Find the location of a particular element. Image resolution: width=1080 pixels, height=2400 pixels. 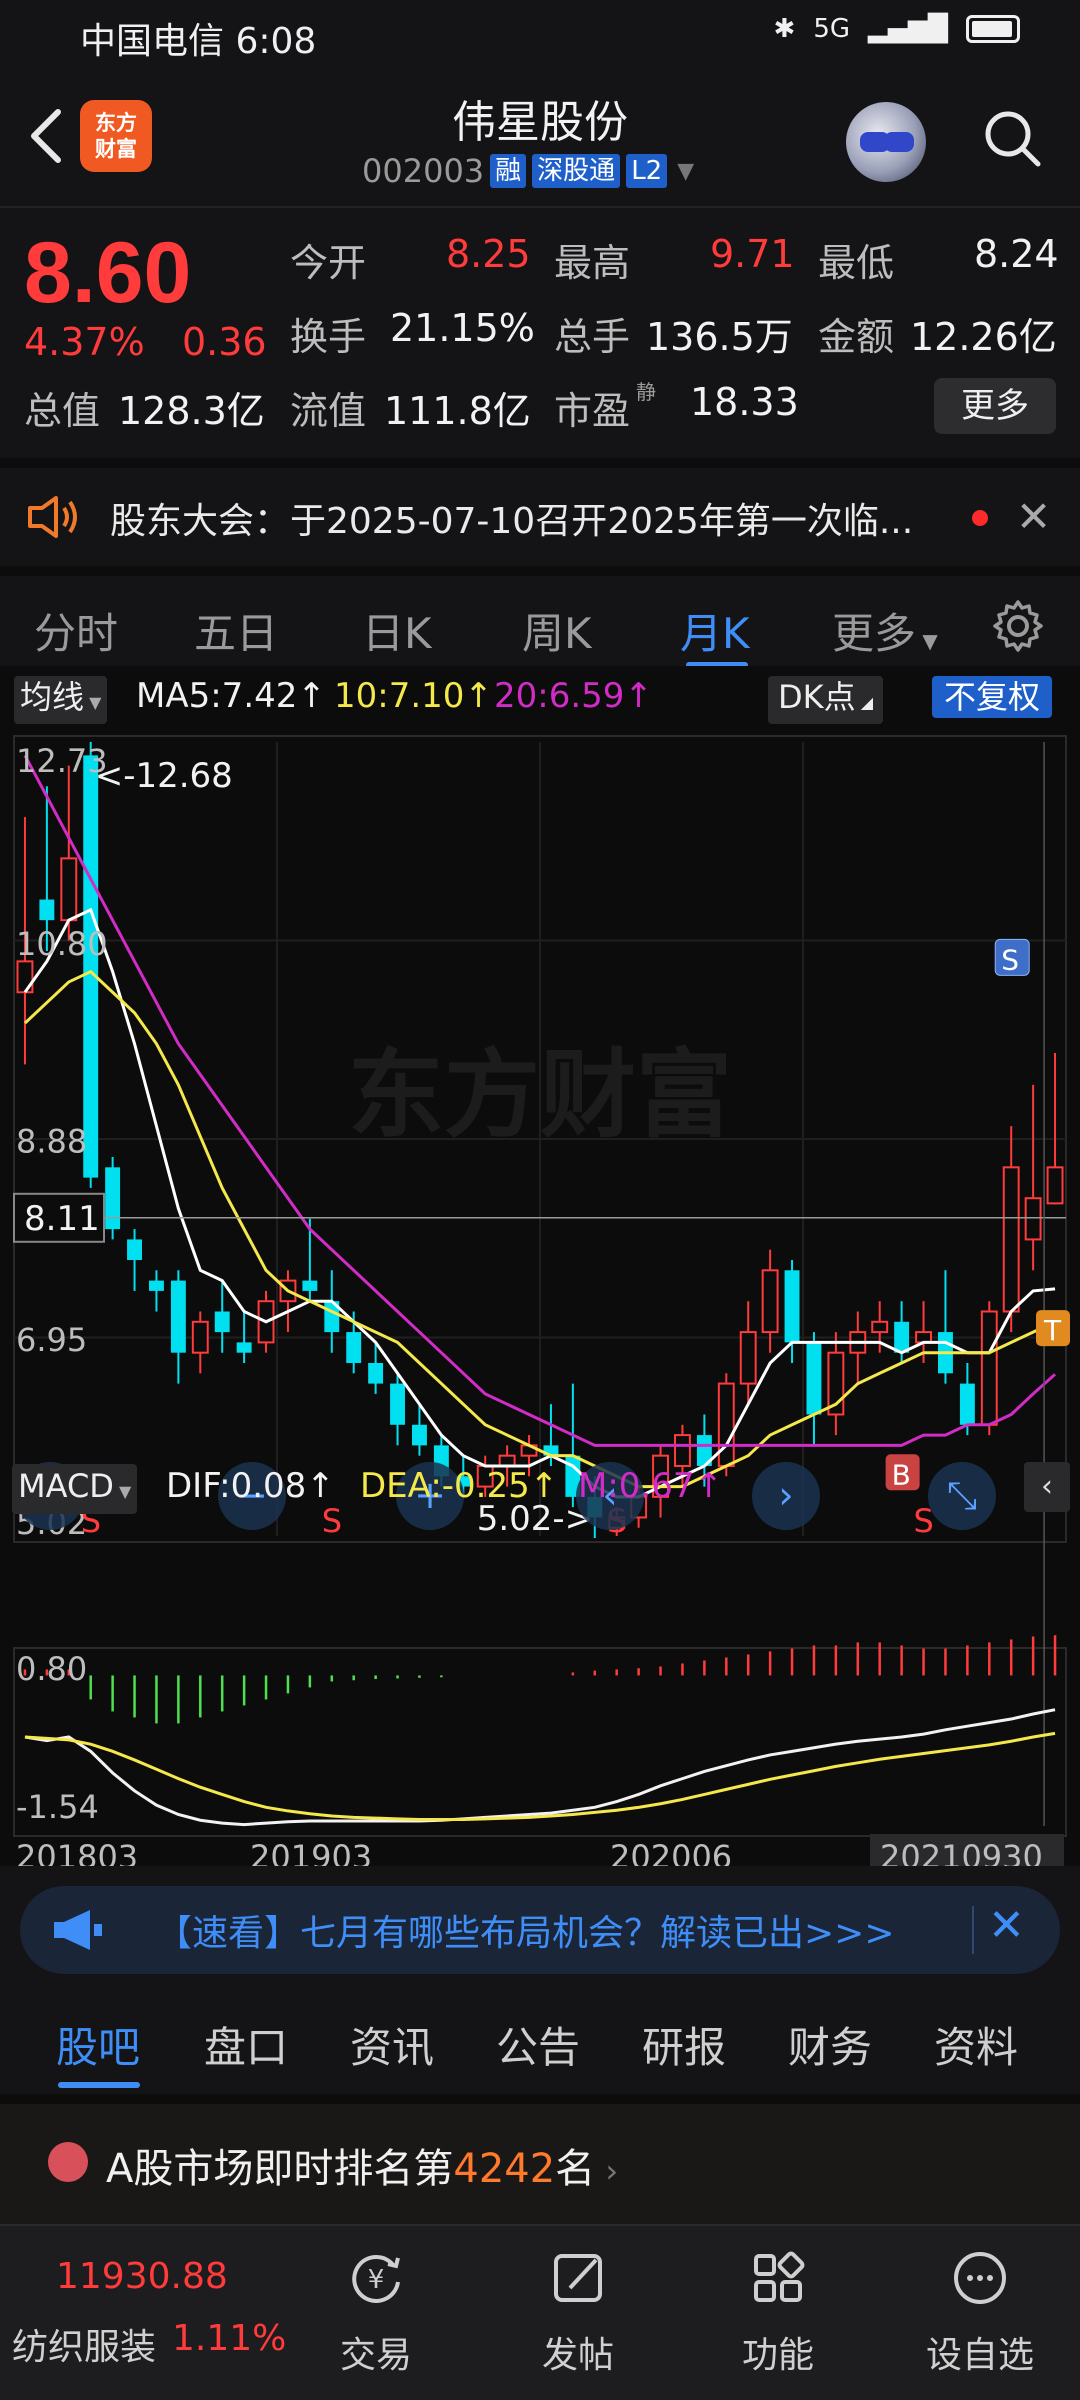

nav-post-button: 发帖 is located at coordinates (578, 2312).